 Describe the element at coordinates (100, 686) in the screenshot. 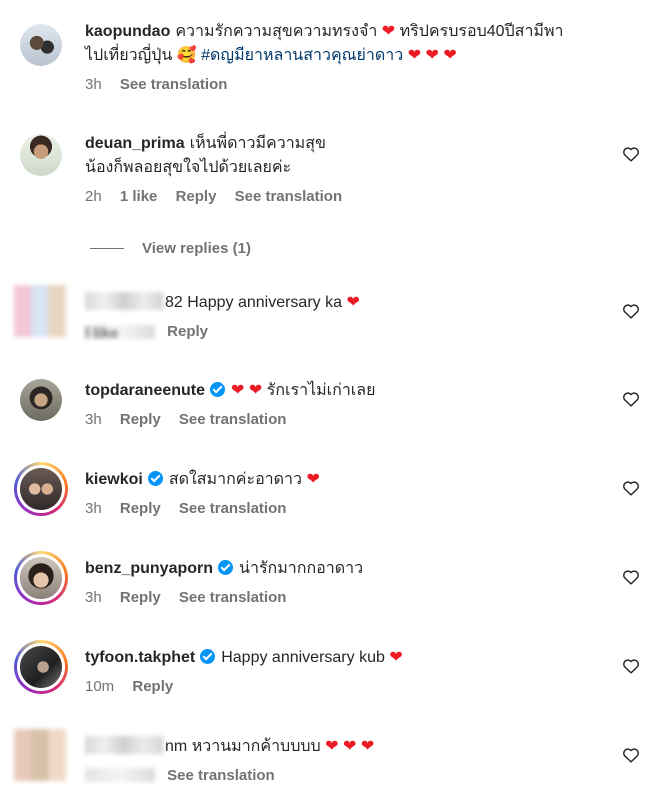

I see `comment-timestamp: 10m` at that location.